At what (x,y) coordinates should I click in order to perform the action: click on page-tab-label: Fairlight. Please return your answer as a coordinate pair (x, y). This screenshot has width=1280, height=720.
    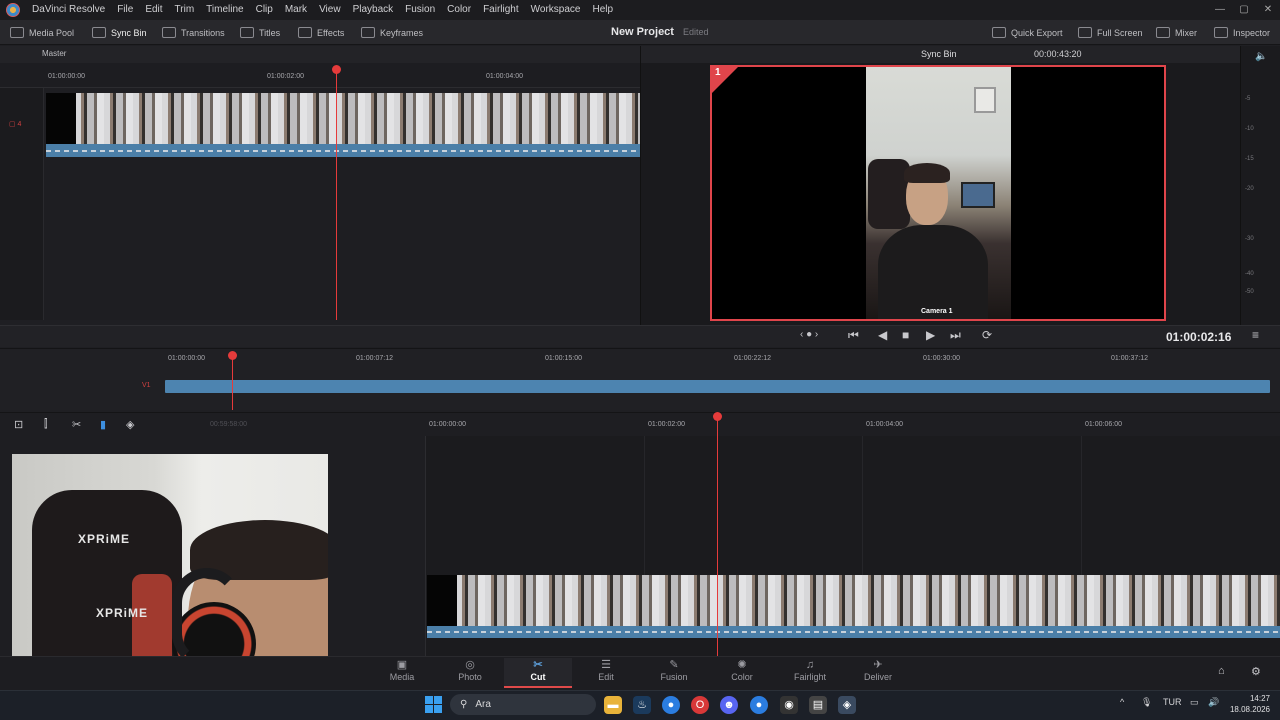
    Looking at the image, I should click on (809, 677).